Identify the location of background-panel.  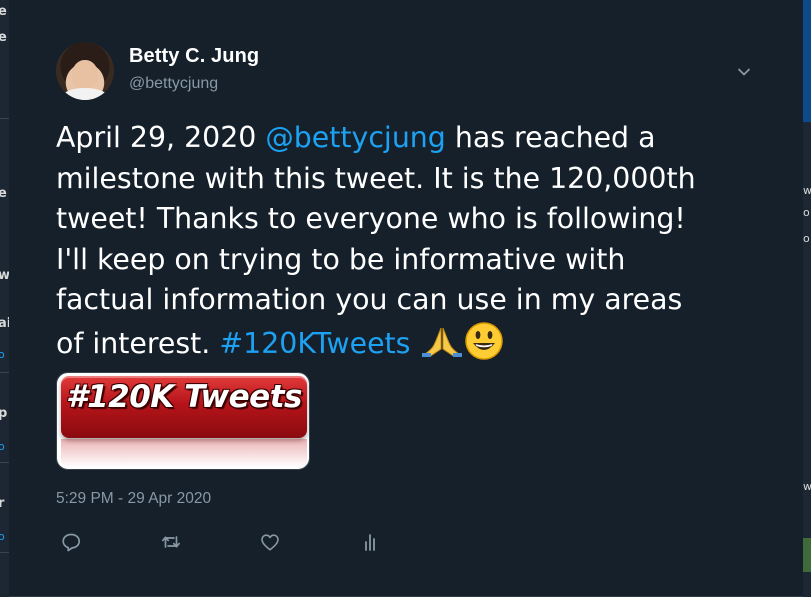
(807, 61).